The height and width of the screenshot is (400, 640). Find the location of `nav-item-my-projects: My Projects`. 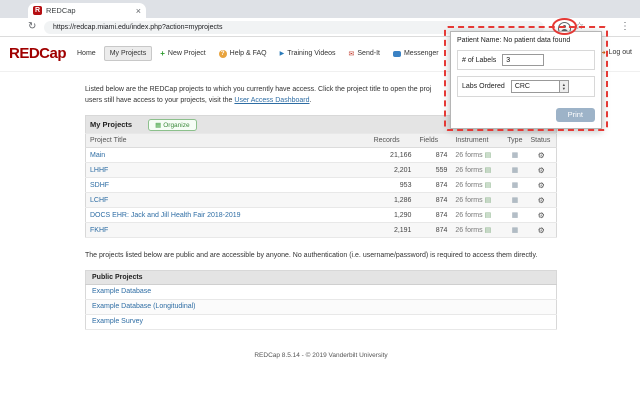

nav-item-my-projects: My Projects is located at coordinates (128, 53).